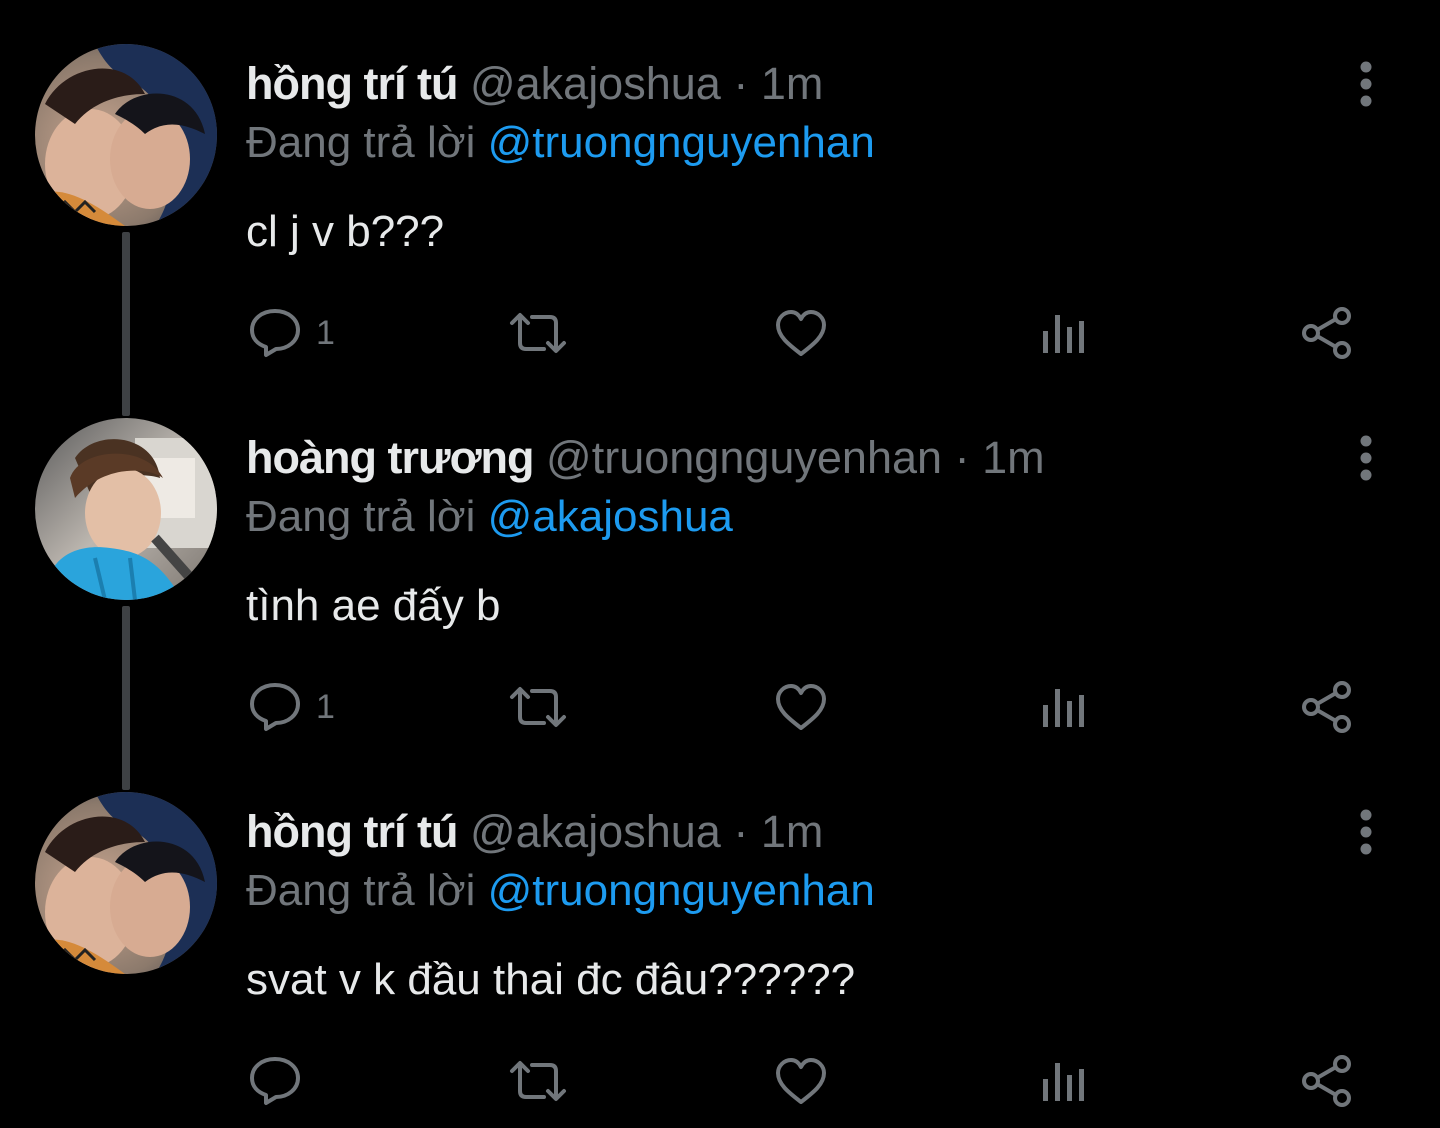 The width and height of the screenshot is (1440, 1128). I want to click on display-name: hoàng trương, so click(390, 457).